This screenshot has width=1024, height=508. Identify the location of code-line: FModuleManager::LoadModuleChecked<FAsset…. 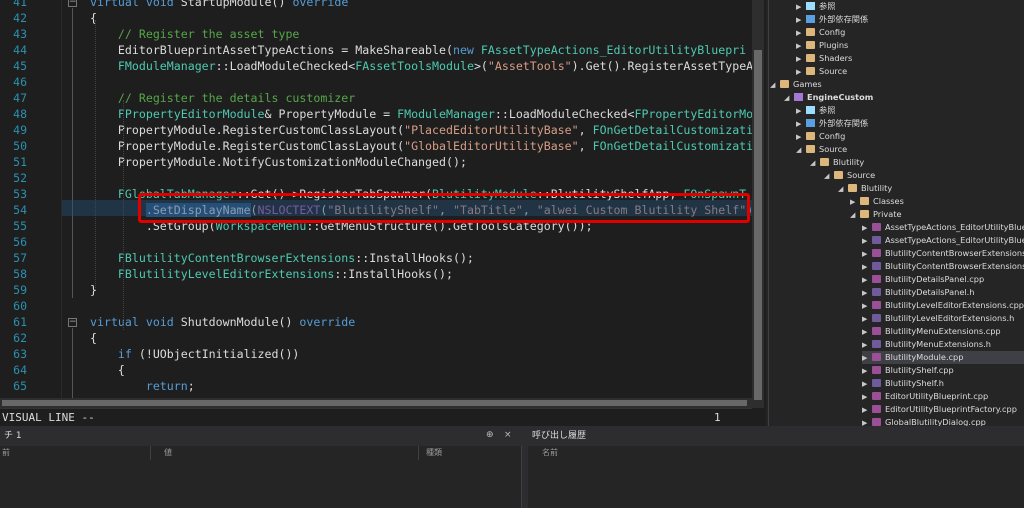
(421, 66).